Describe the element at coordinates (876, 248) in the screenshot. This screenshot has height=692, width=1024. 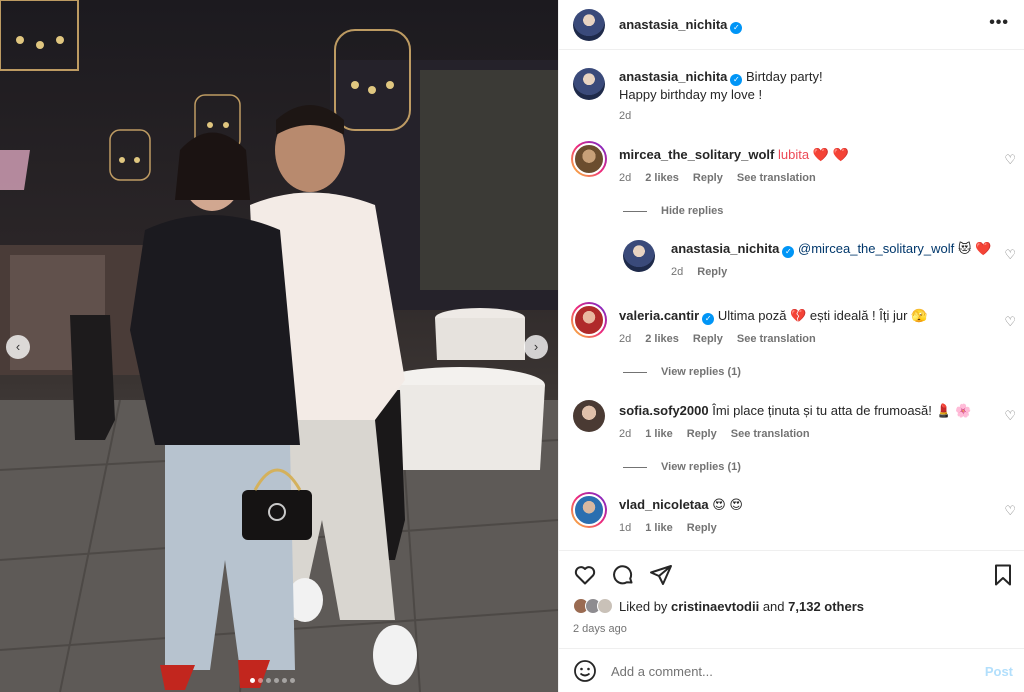
I see `reply-mention: @mircea_the_solitary_wolf` at that location.